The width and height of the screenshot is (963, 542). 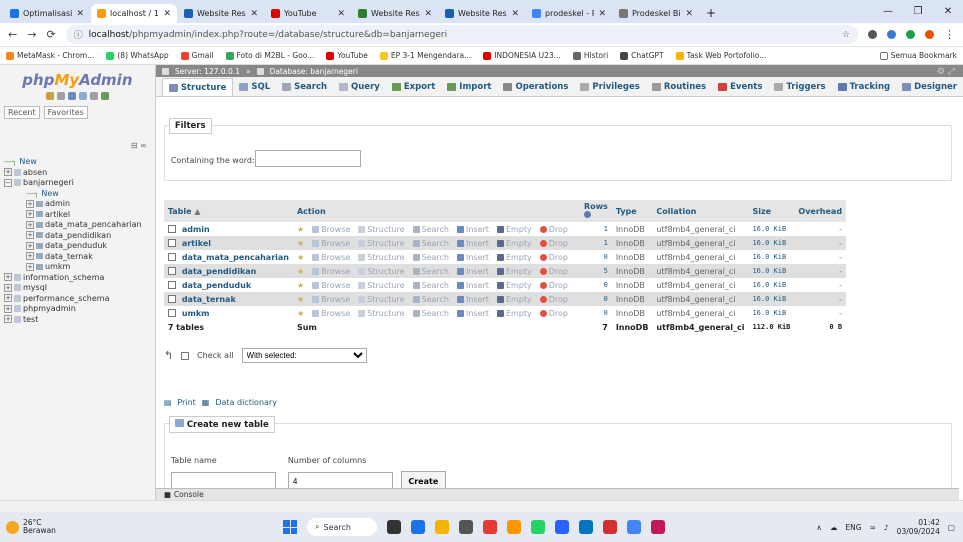 What do you see at coordinates (569, 13) in the screenshot?
I see `browser-tab: prodeskel - Pen✕` at bounding box center [569, 13].